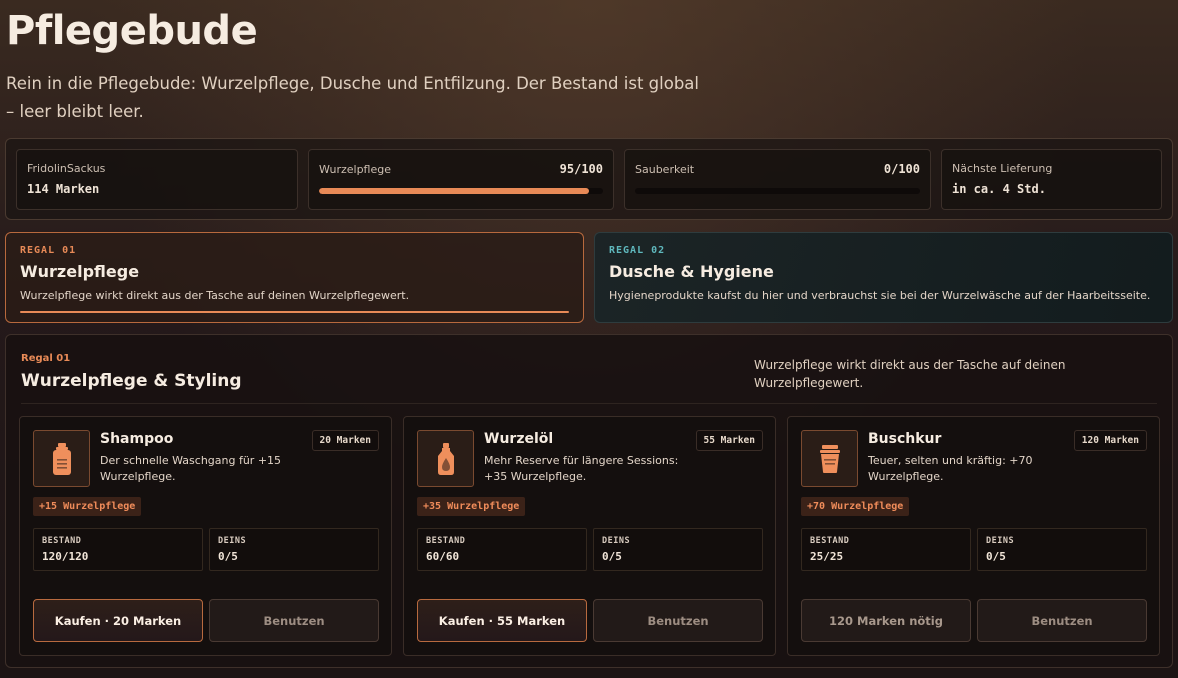 This screenshot has height=678, width=1178. I want to click on price-badge: 20 Marken, so click(345, 440).